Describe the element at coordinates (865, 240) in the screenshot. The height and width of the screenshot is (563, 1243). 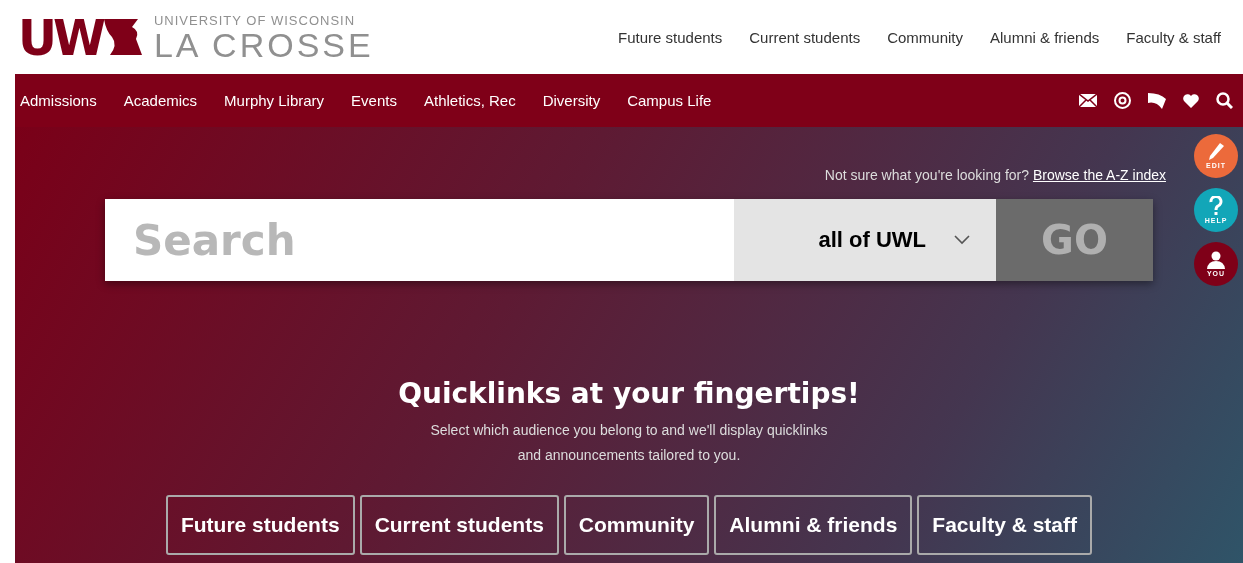
I see `scope-dropdown: all of UWL` at that location.